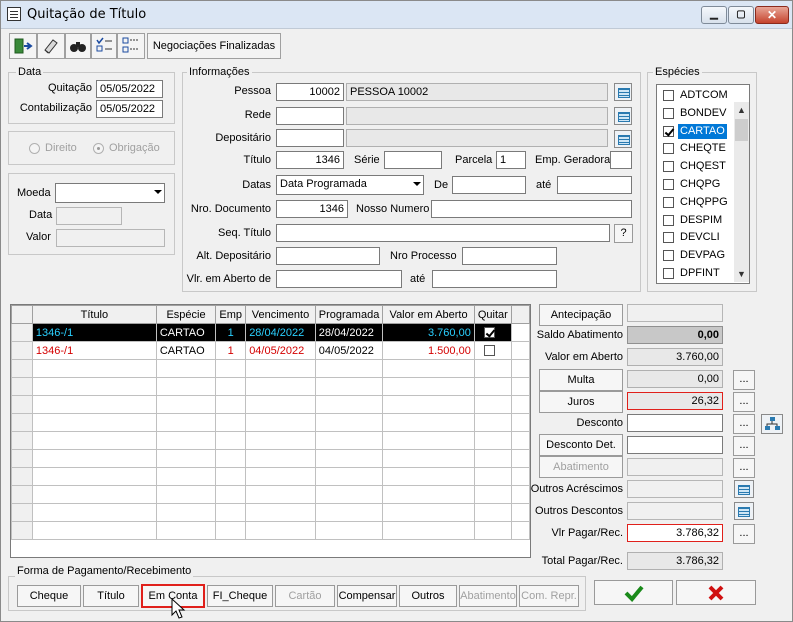 The height and width of the screenshot is (622, 793). Describe the element at coordinates (714, 15) in the screenshot. I see `minimize-button: ▁` at that location.